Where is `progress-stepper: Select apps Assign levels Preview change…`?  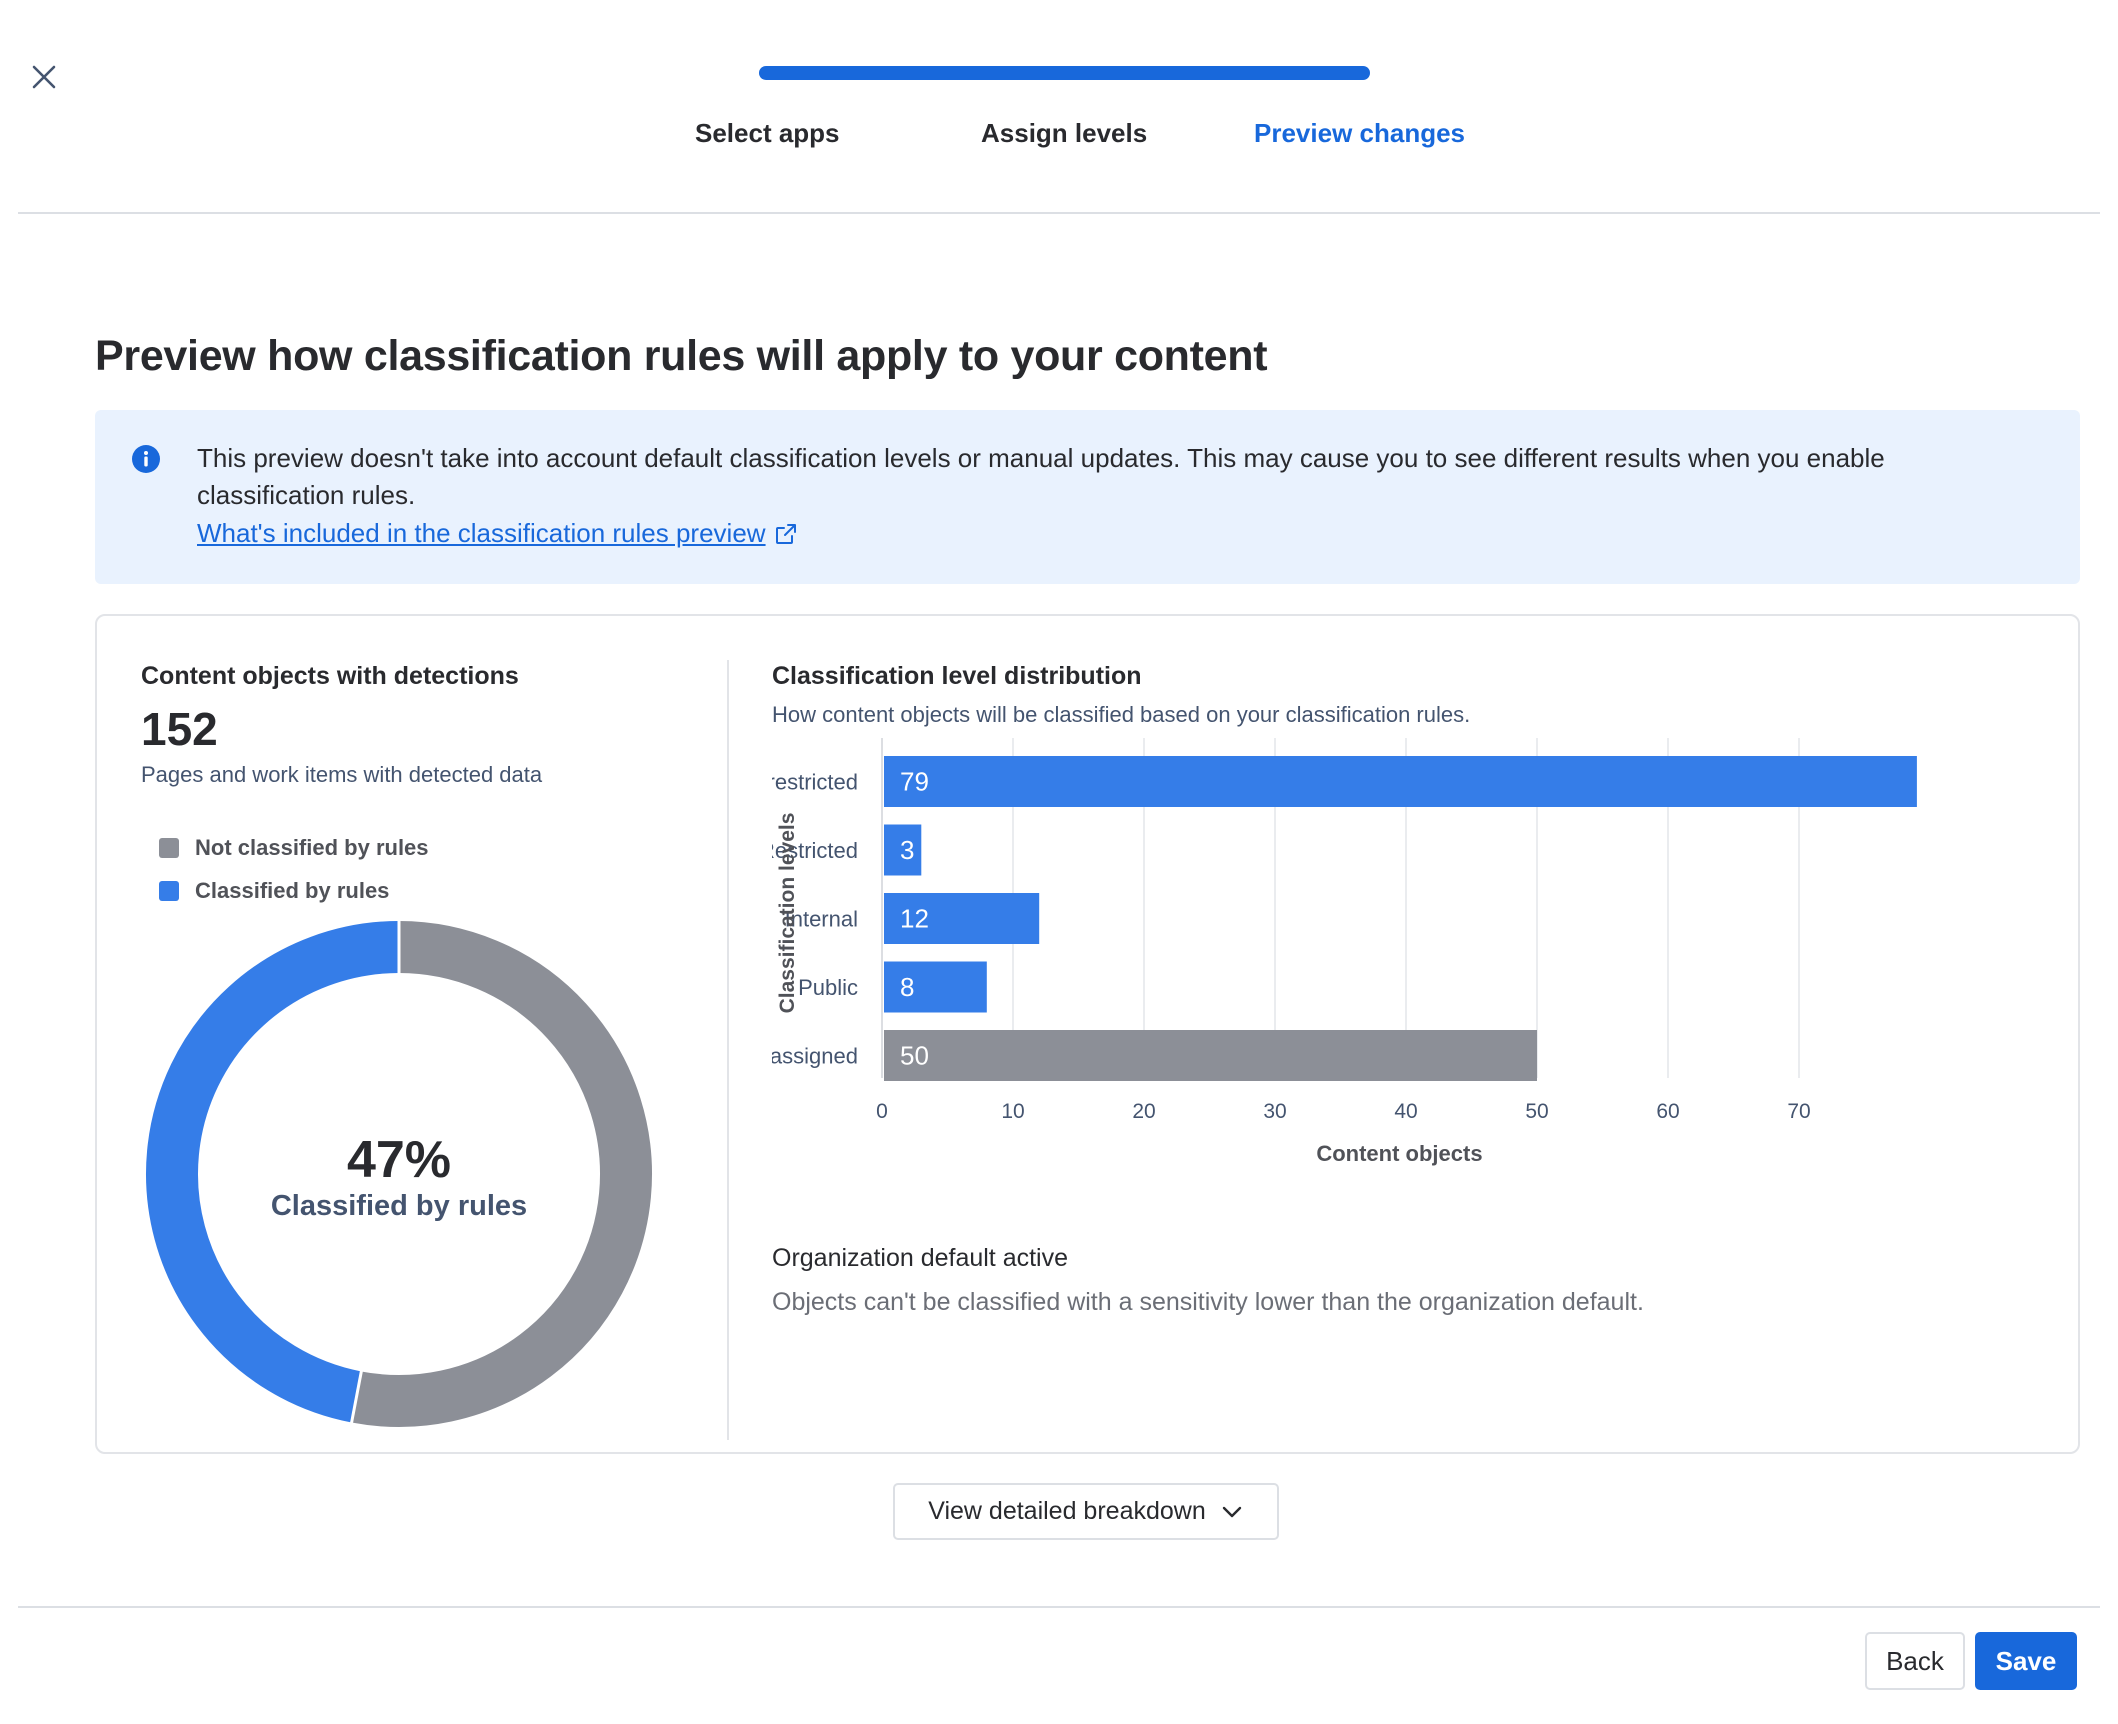 progress-stepper: Select apps Assign levels Preview change… is located at coordinates (1080, 107).